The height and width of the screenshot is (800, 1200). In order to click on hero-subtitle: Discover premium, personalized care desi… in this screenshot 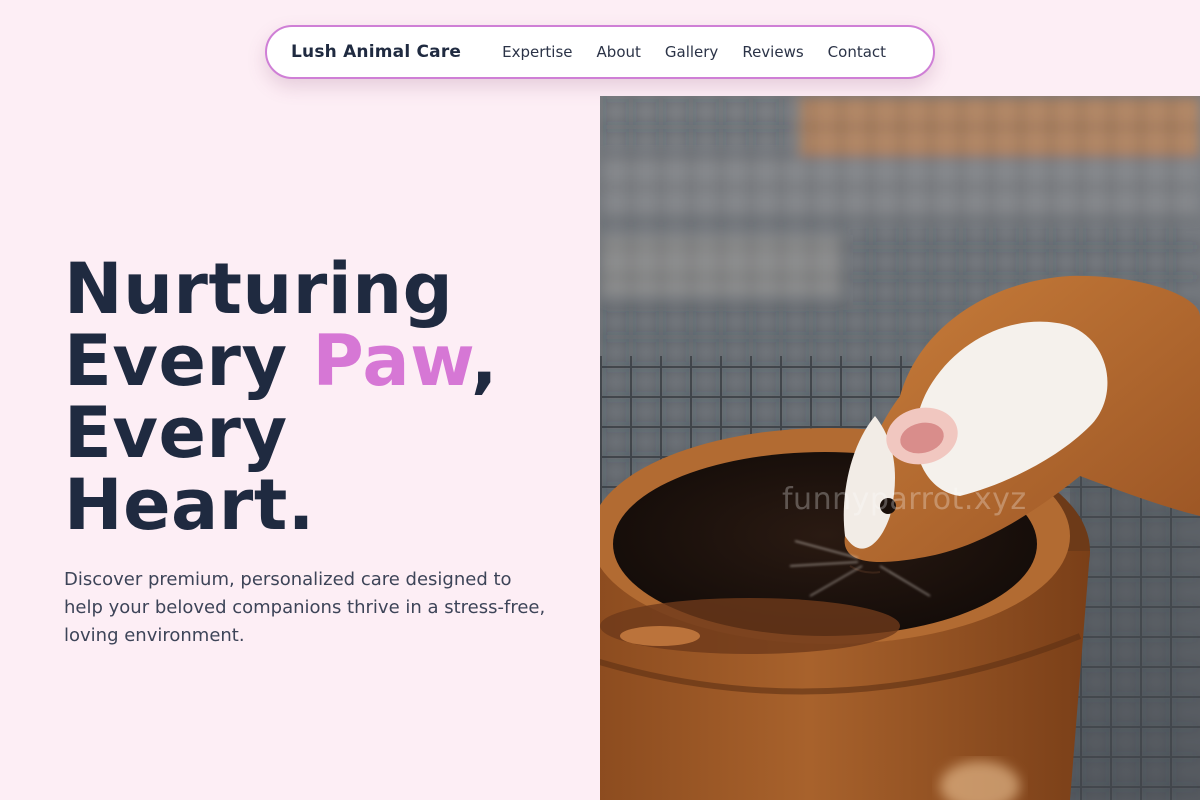, I will do `click(305, 607)`.